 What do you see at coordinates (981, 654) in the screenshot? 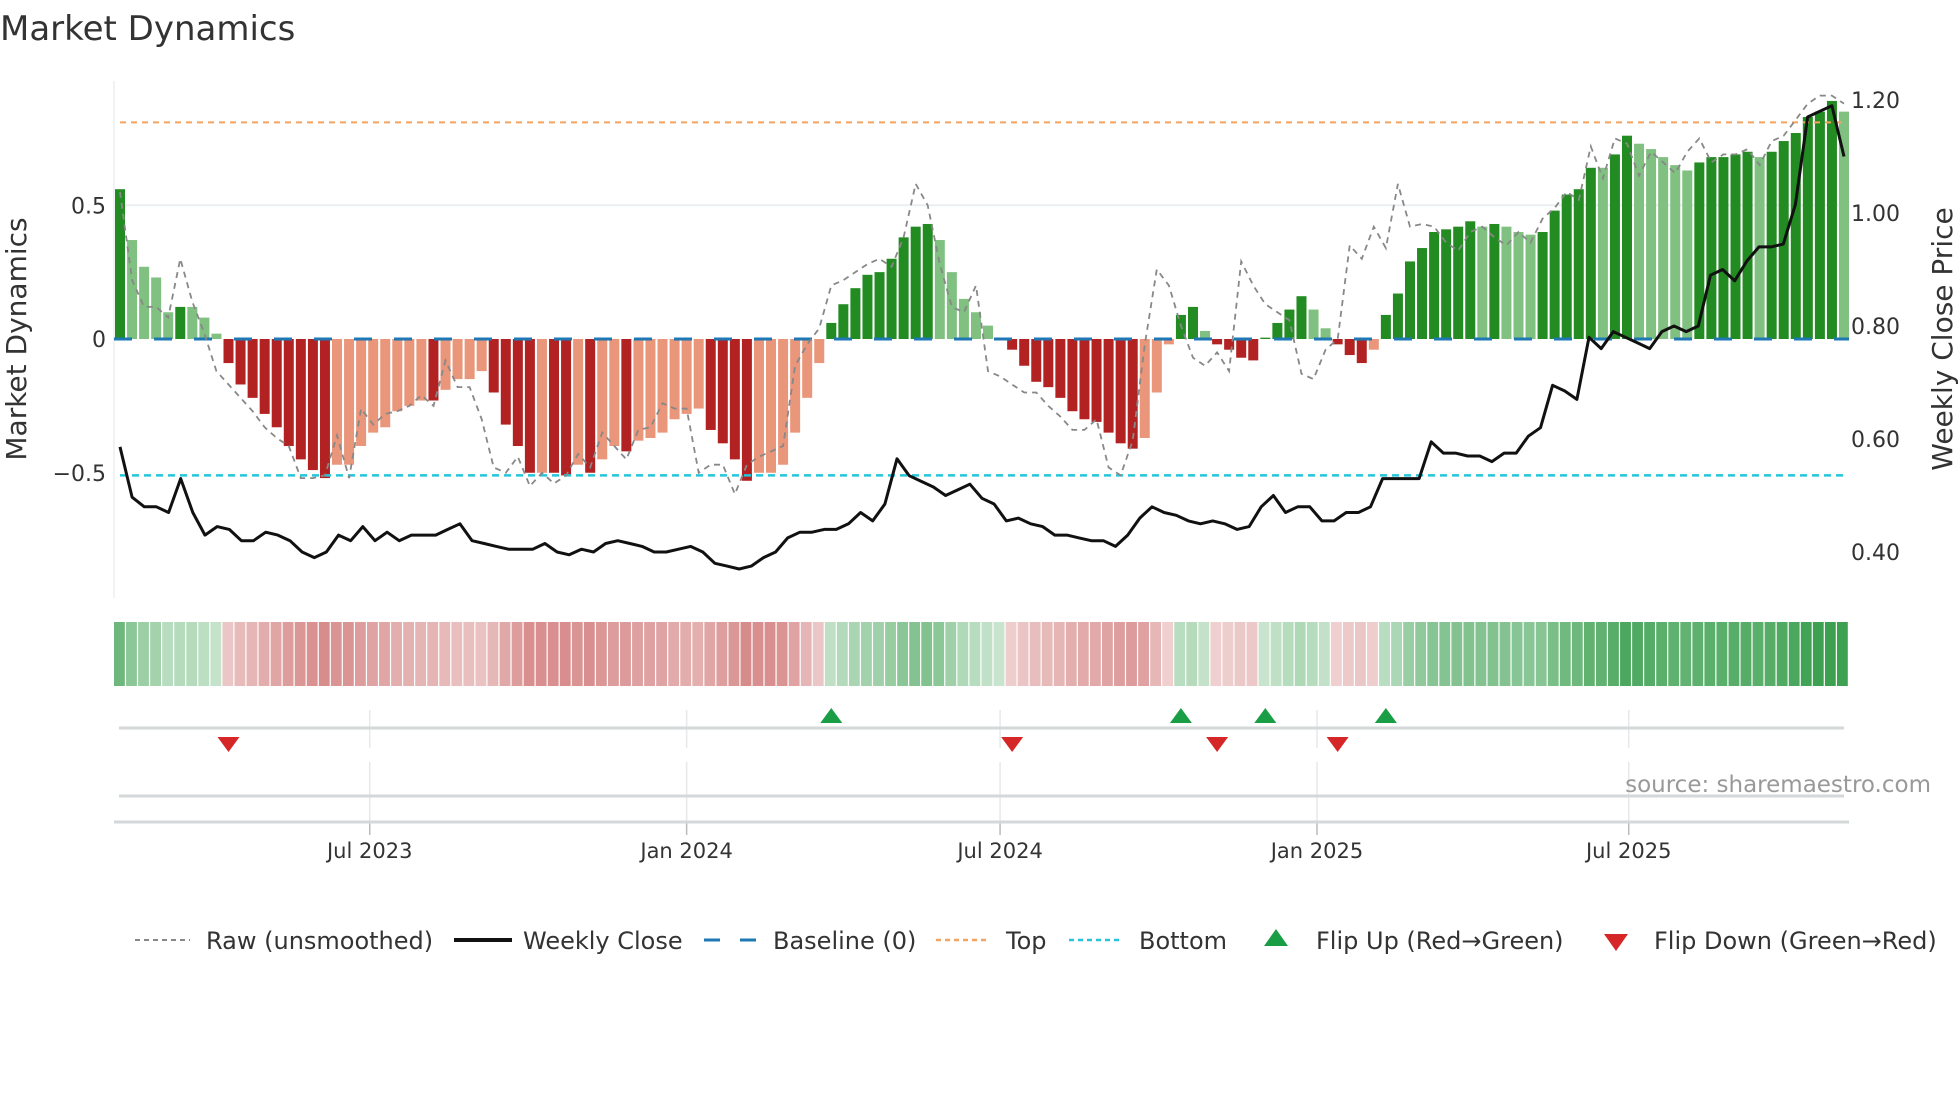
I see `heat-strip` at bounding box center [981, 654].